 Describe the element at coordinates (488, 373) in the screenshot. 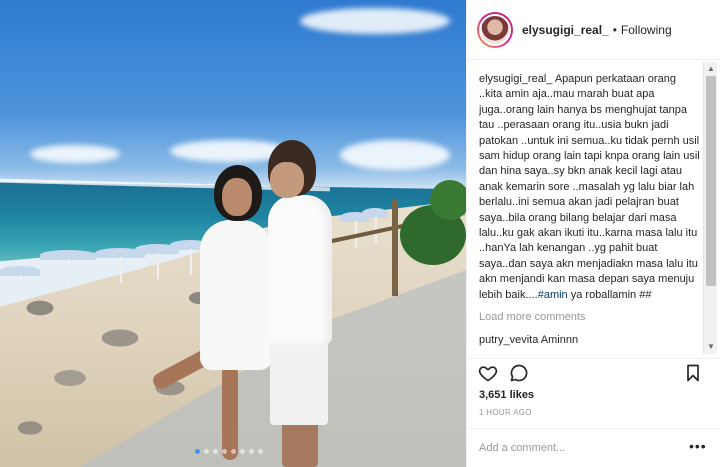

I see `heart-icon` at that location.